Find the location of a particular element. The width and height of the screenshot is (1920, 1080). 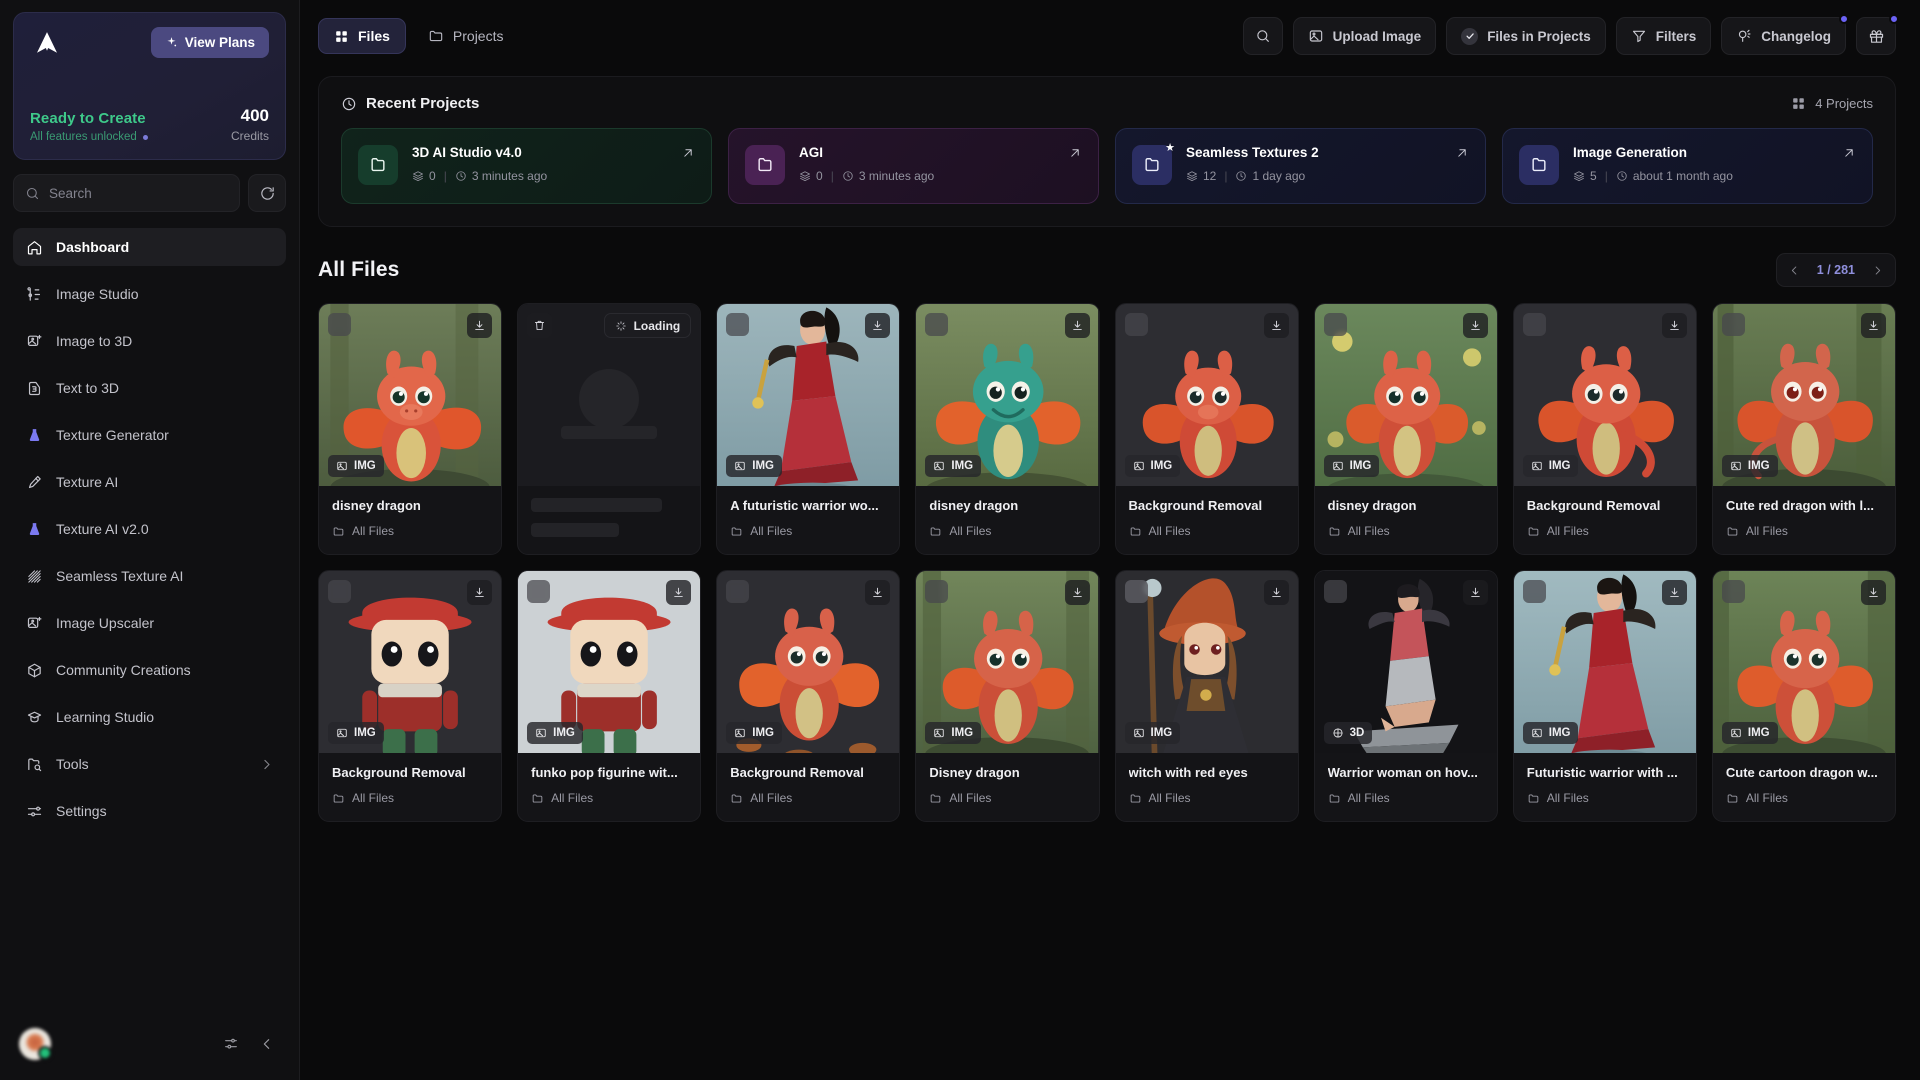

file-card: IMG witch with red eyes All Files is located at coordinates (1206, 696).